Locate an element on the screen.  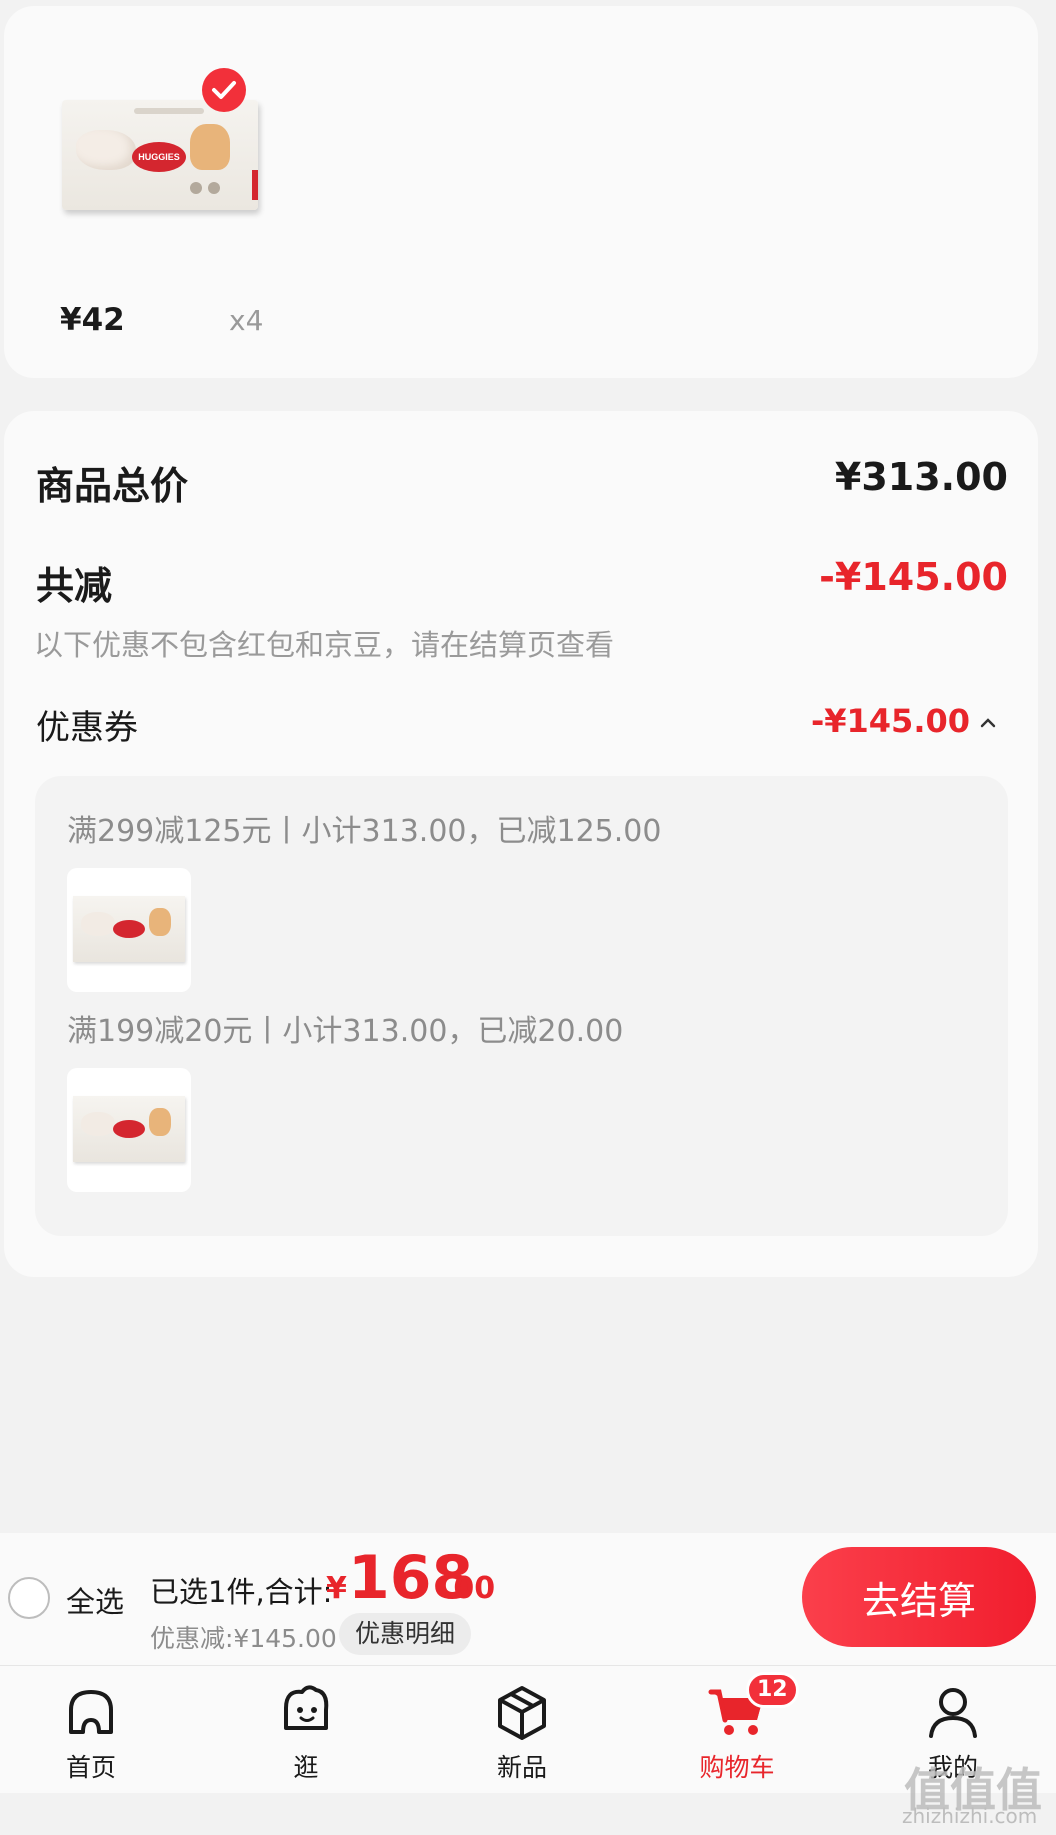
chevron-up-icon is located at coordinates (988, 723).